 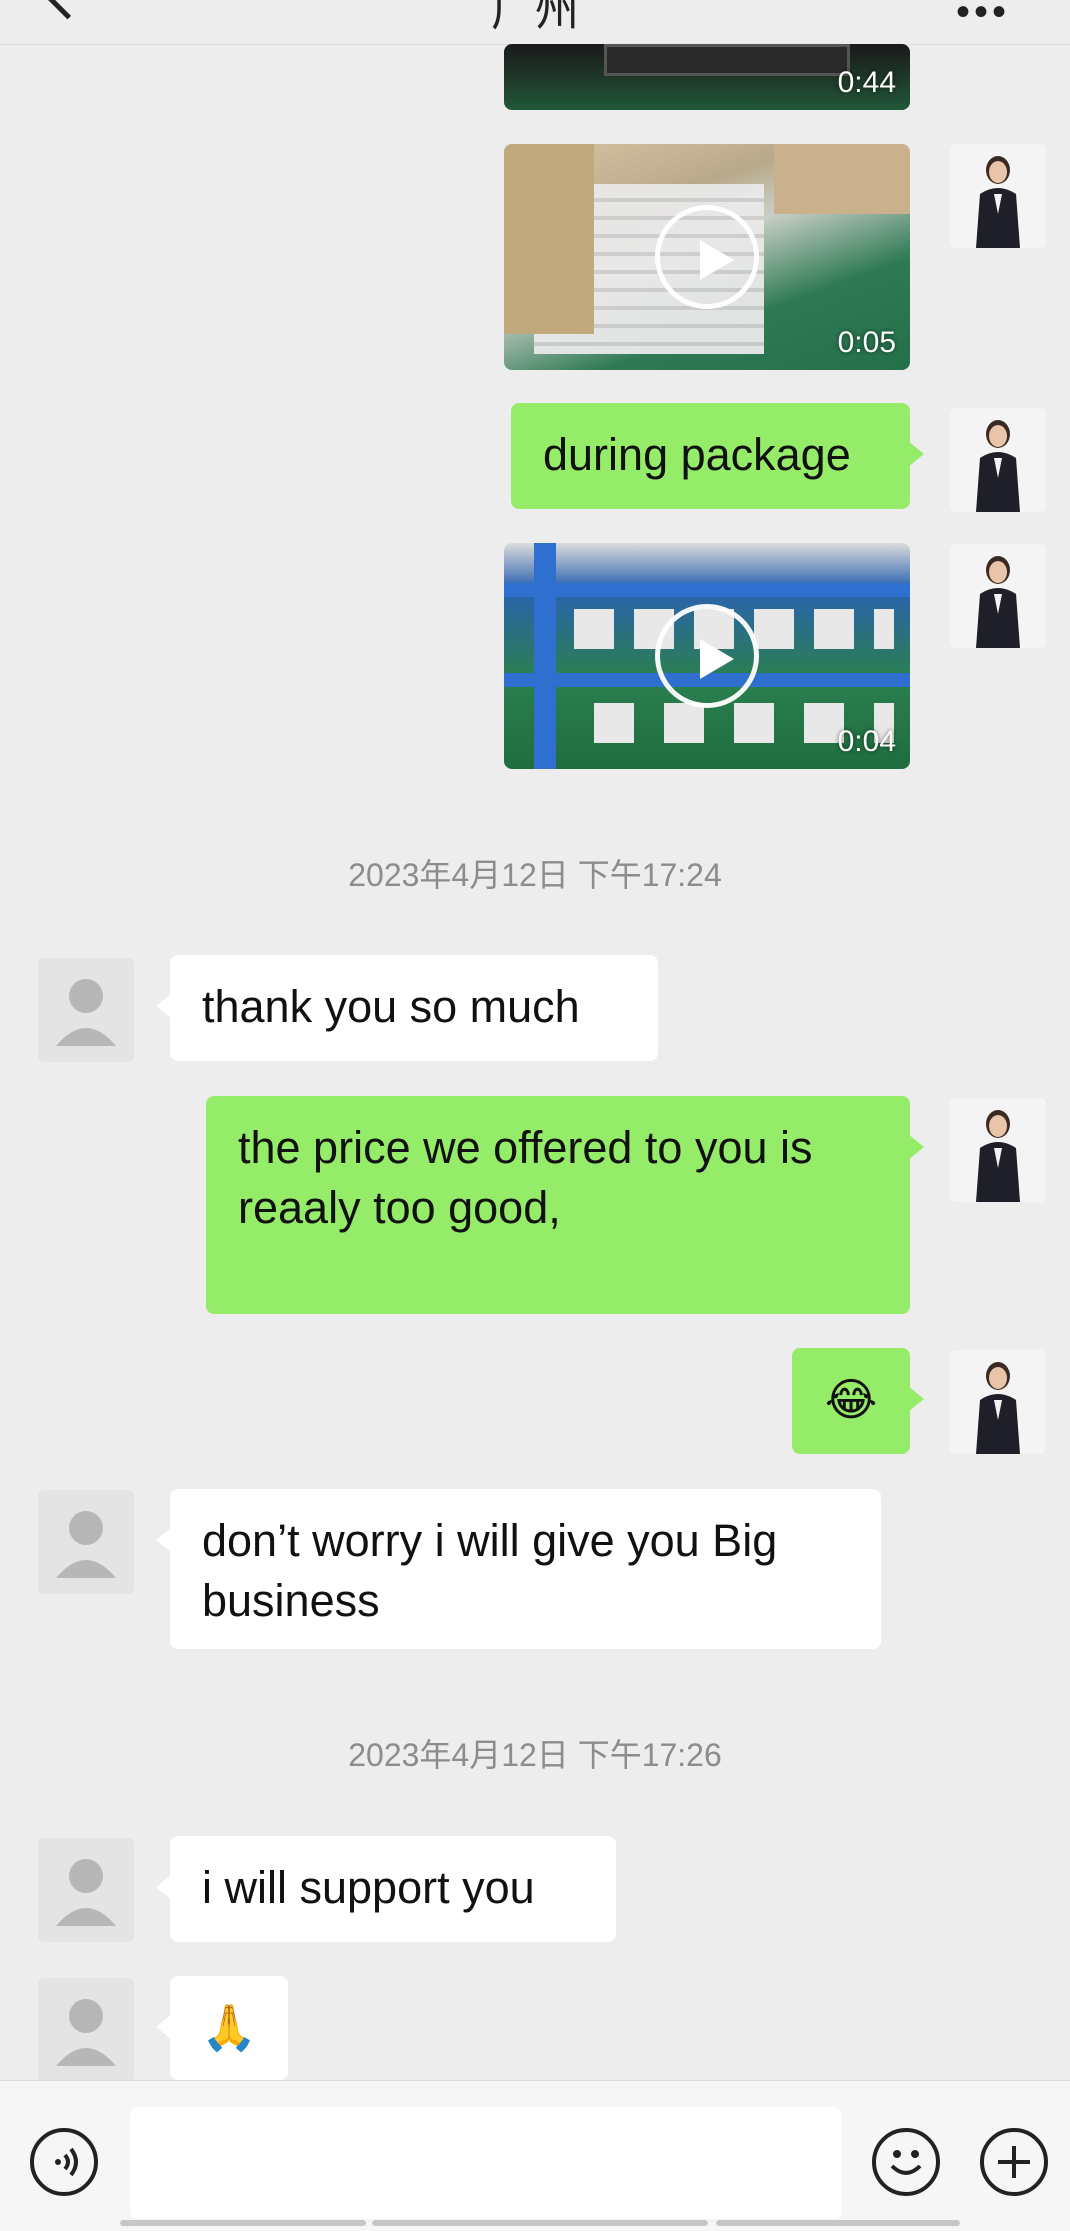 I want to click on smiley-glyph, so click(x=906, y=2162).